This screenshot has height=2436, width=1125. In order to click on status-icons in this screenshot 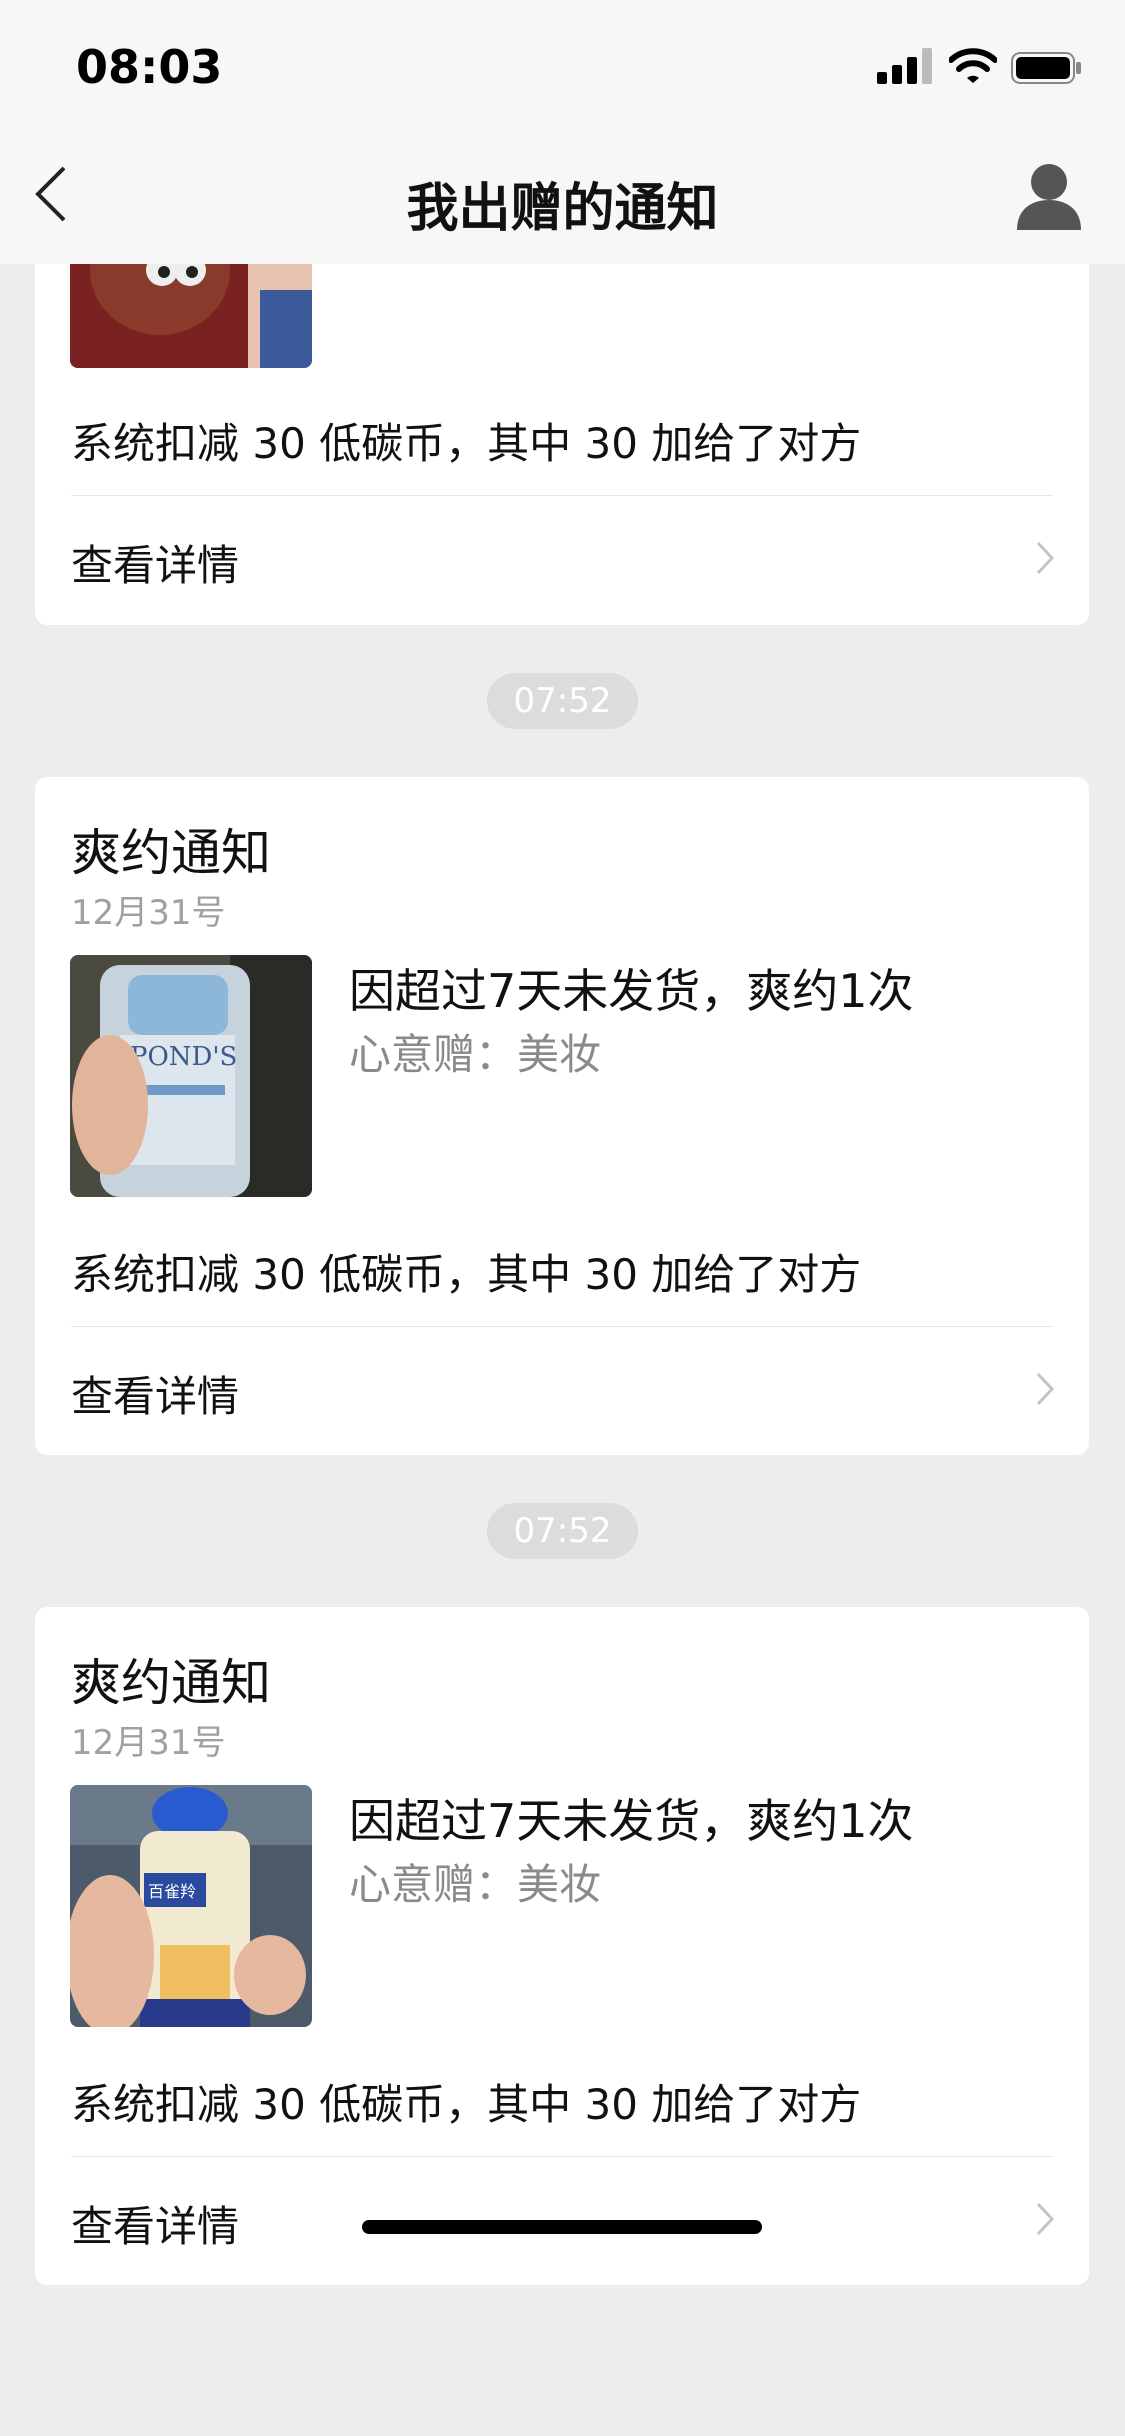, I will do `click(973, 68)`.